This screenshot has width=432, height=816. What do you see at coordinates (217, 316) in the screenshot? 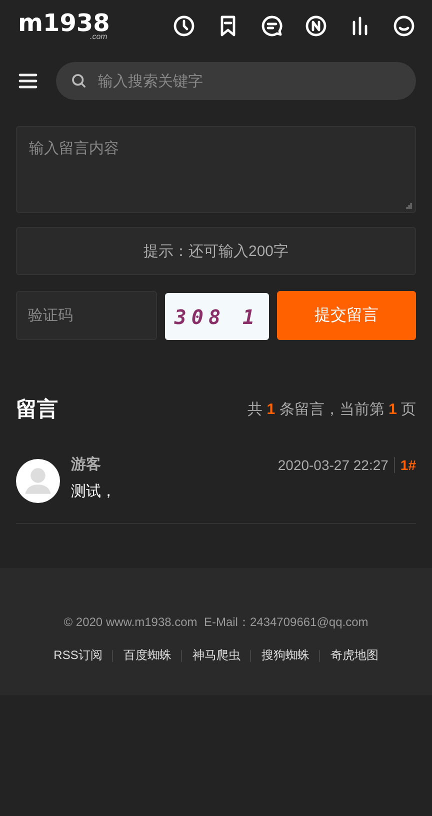
I see `captcha-image: 308 1` at bounding box center [217, 316].